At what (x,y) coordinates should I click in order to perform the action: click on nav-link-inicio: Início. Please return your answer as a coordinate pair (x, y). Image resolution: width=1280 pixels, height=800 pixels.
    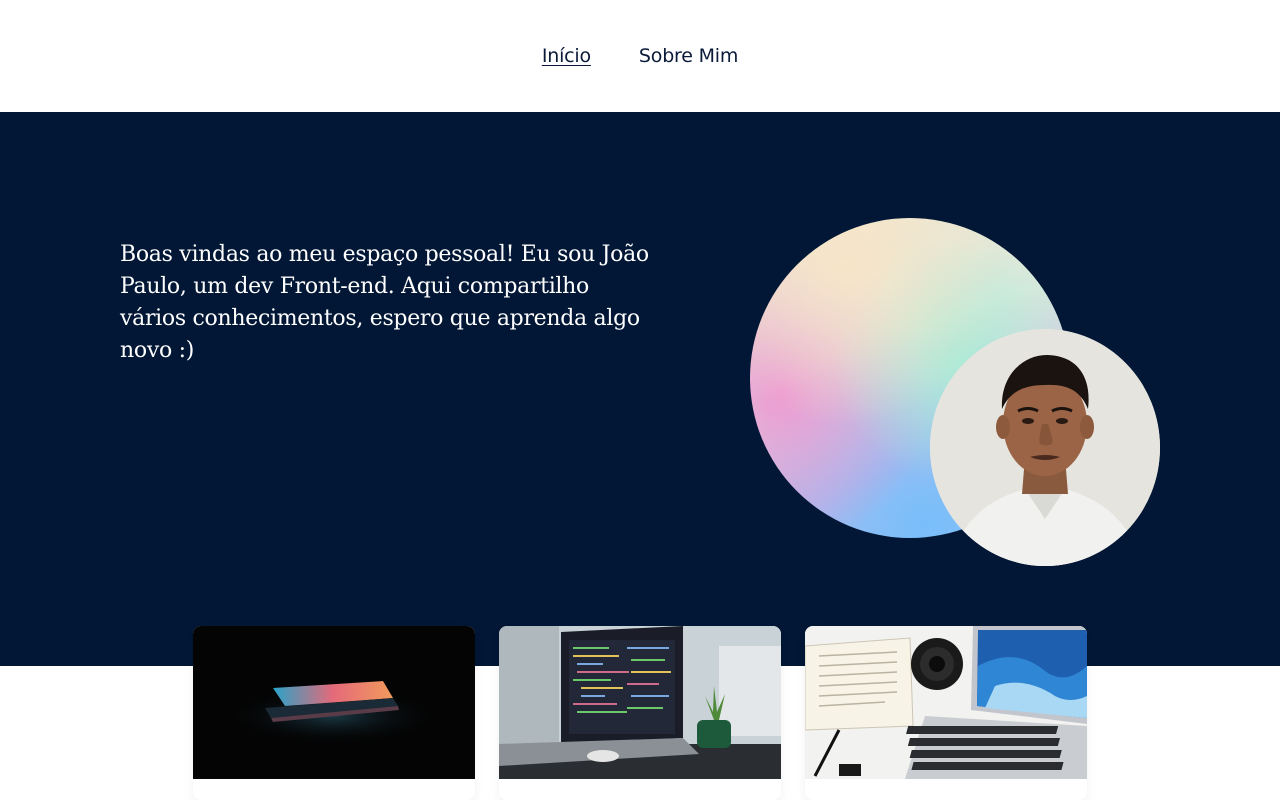
    Looking at the image, I should click on (566, 56).